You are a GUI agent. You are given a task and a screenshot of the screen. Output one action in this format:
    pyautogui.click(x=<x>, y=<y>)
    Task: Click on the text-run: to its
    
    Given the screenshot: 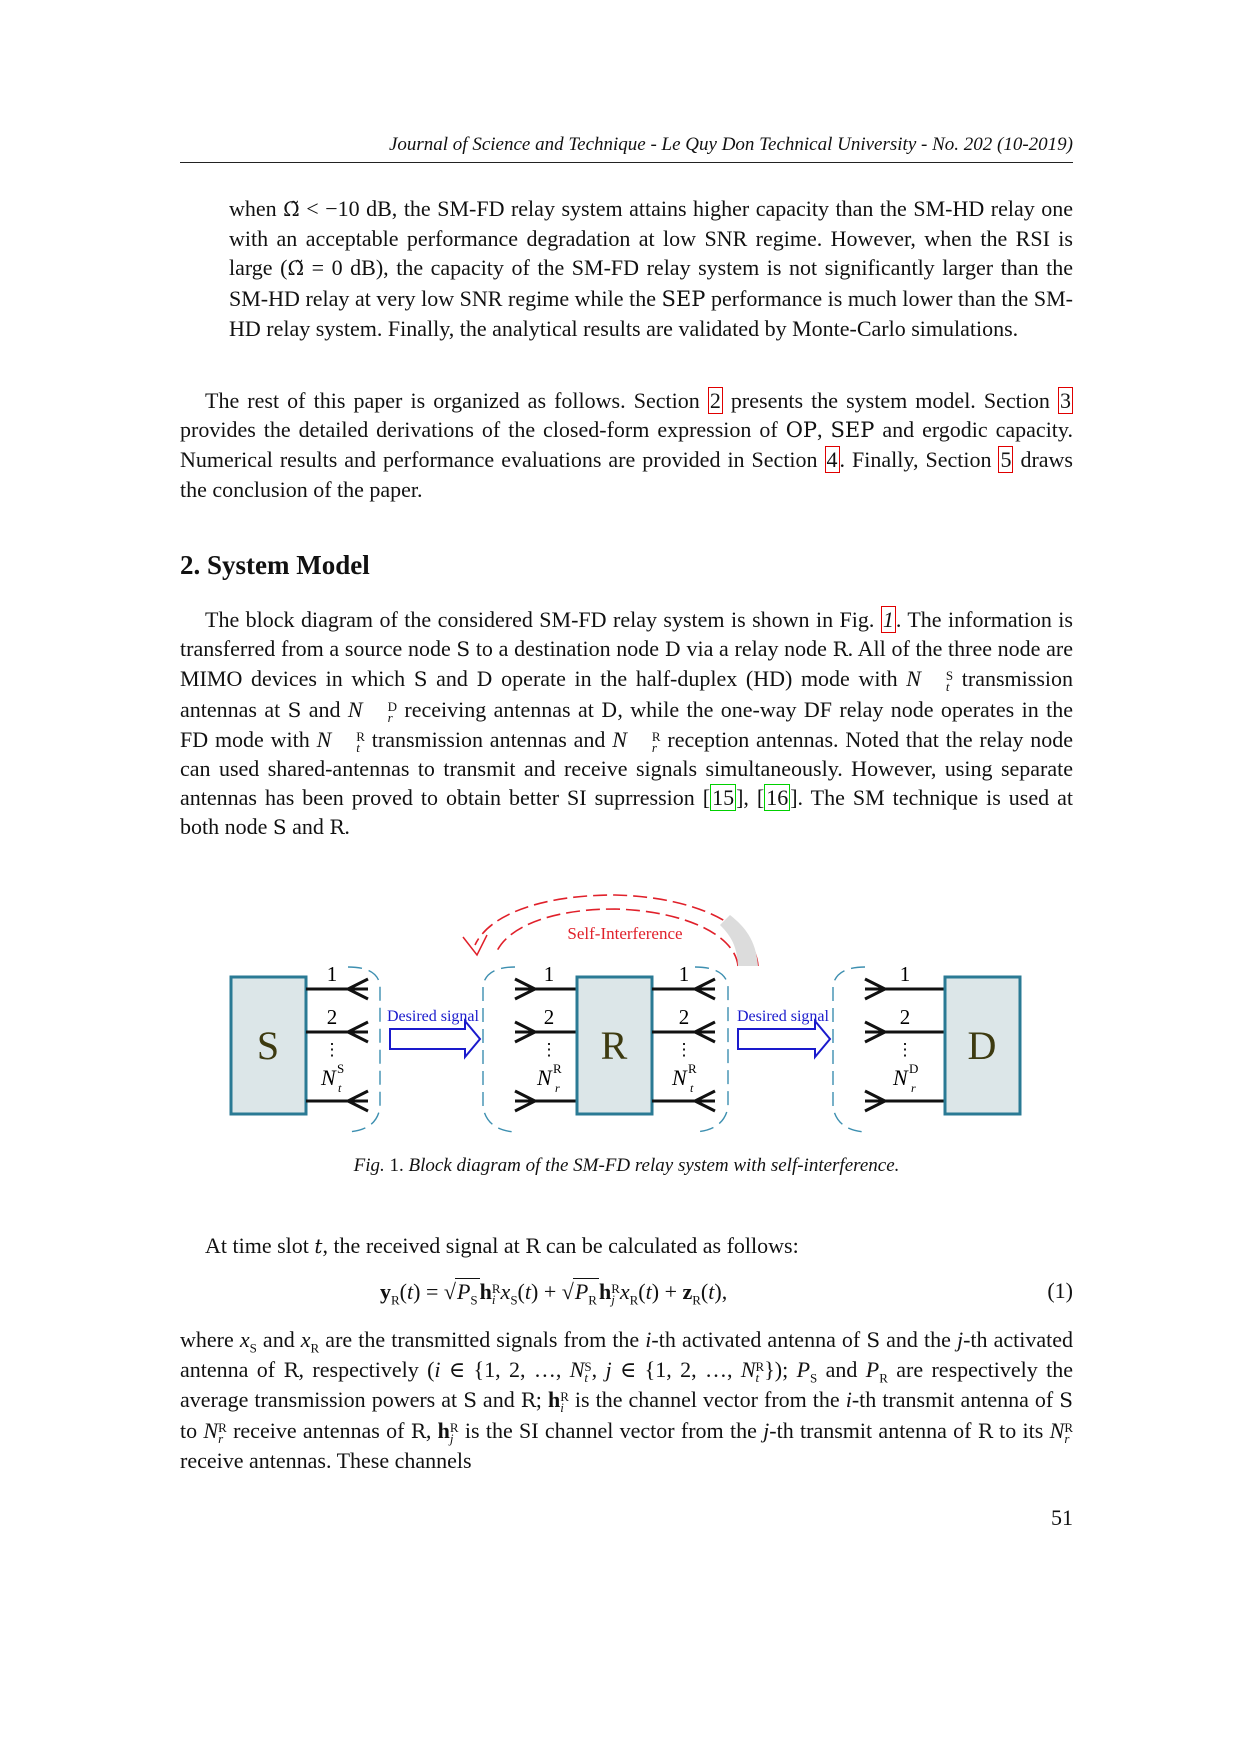 What is the action you would take?
    pyautogui.click(x=1021, y=1430)
    